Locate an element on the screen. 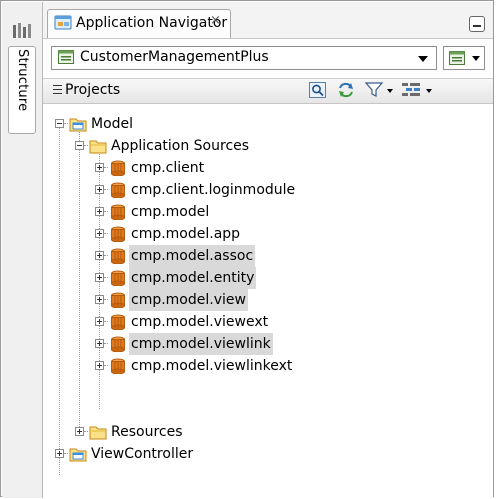  tree-node-label: Resources is located at coordinates (147, 432).